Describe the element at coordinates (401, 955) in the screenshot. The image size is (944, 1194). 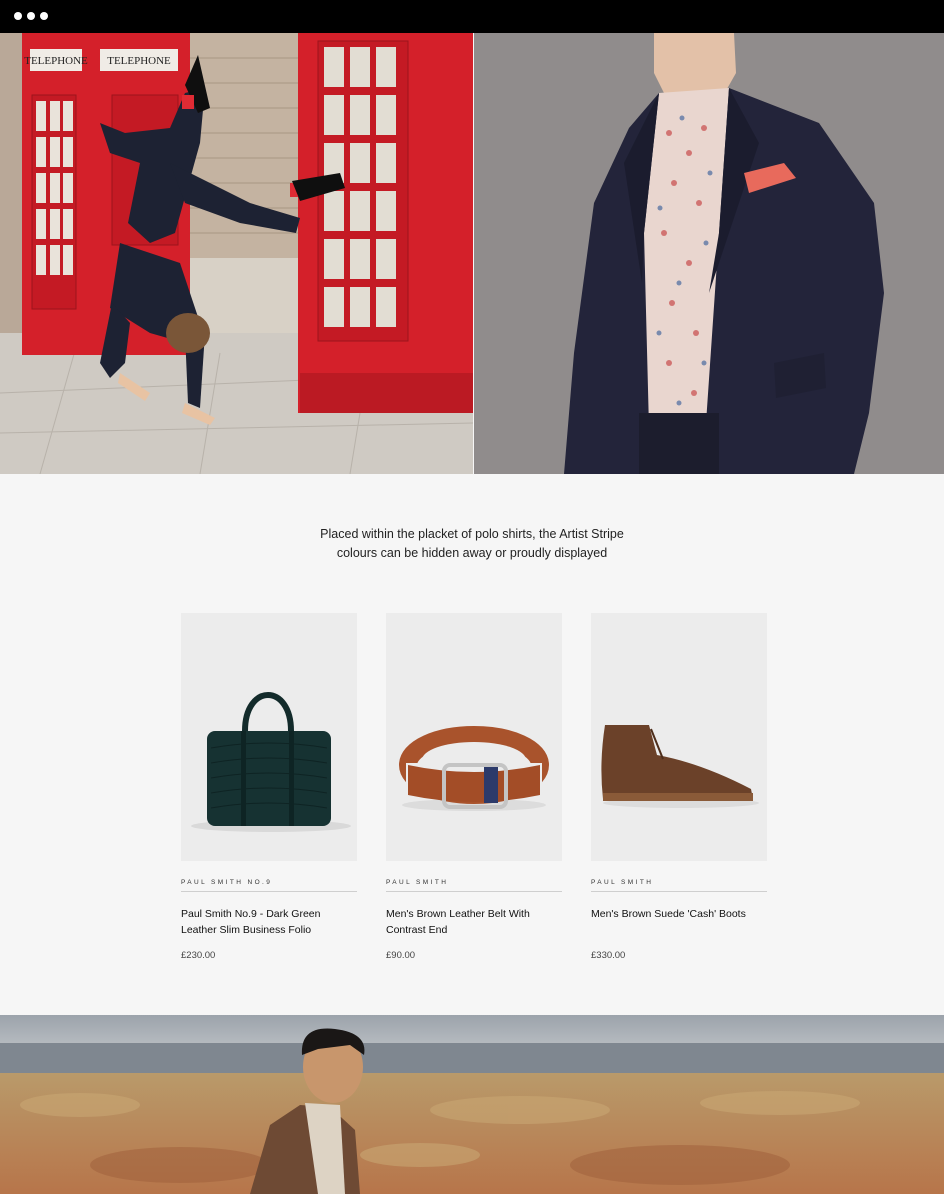
I see `product-price: £90.00` at that location.